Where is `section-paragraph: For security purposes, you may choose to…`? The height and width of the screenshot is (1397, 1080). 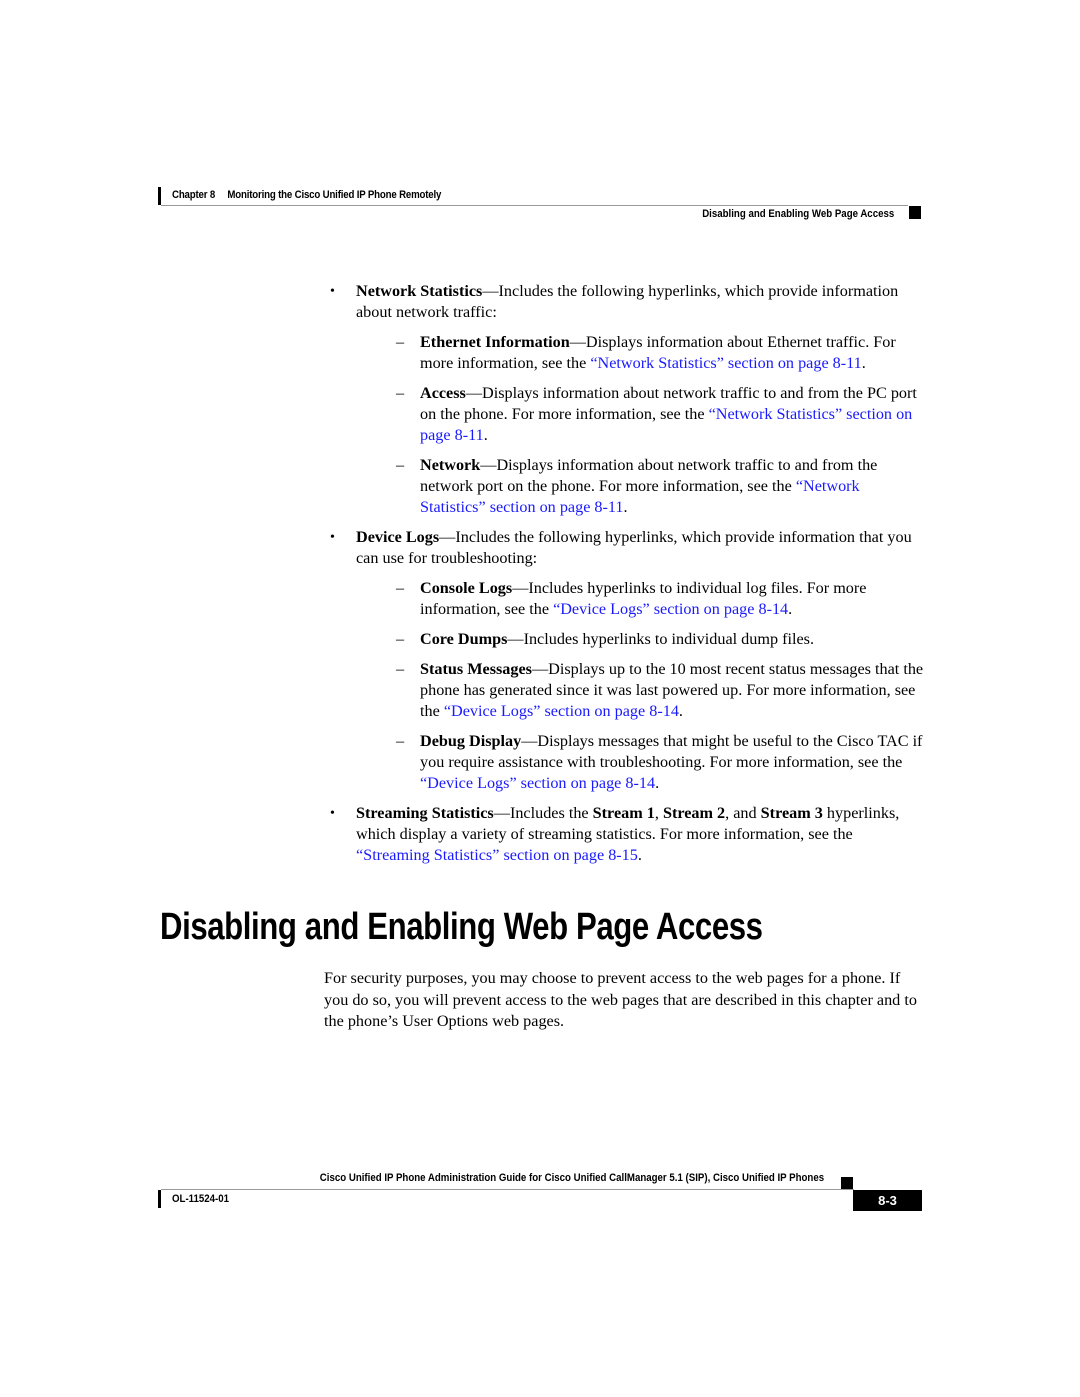 section-paragraph: For security purposes, you may choose to… is located at coordinates (620, 999).